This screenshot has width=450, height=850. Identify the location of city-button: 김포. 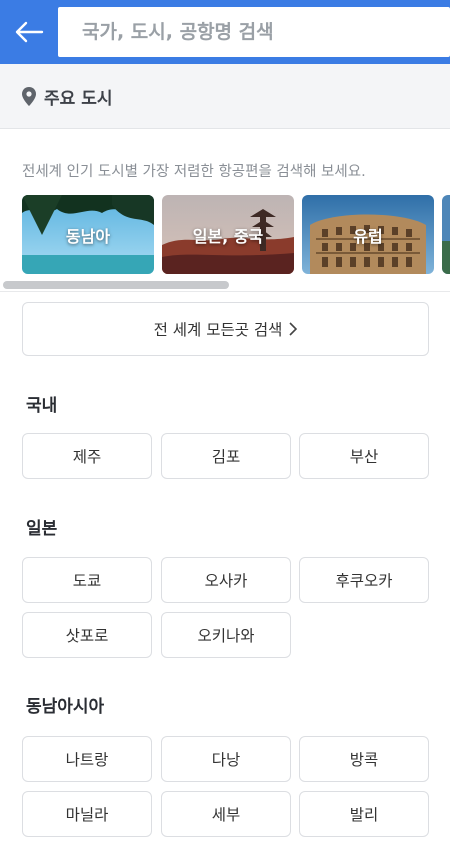
(226, 456).